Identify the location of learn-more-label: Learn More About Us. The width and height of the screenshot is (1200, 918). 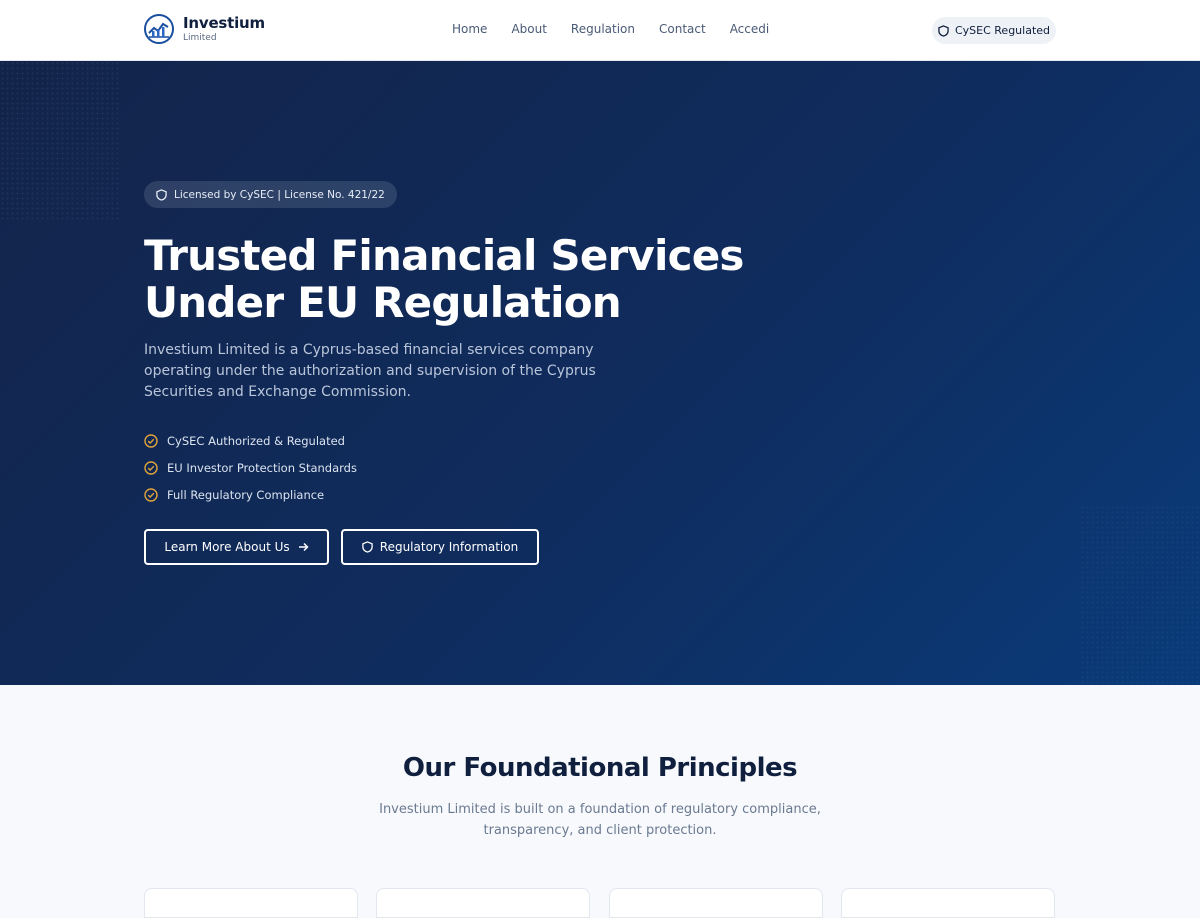
(227, 547).